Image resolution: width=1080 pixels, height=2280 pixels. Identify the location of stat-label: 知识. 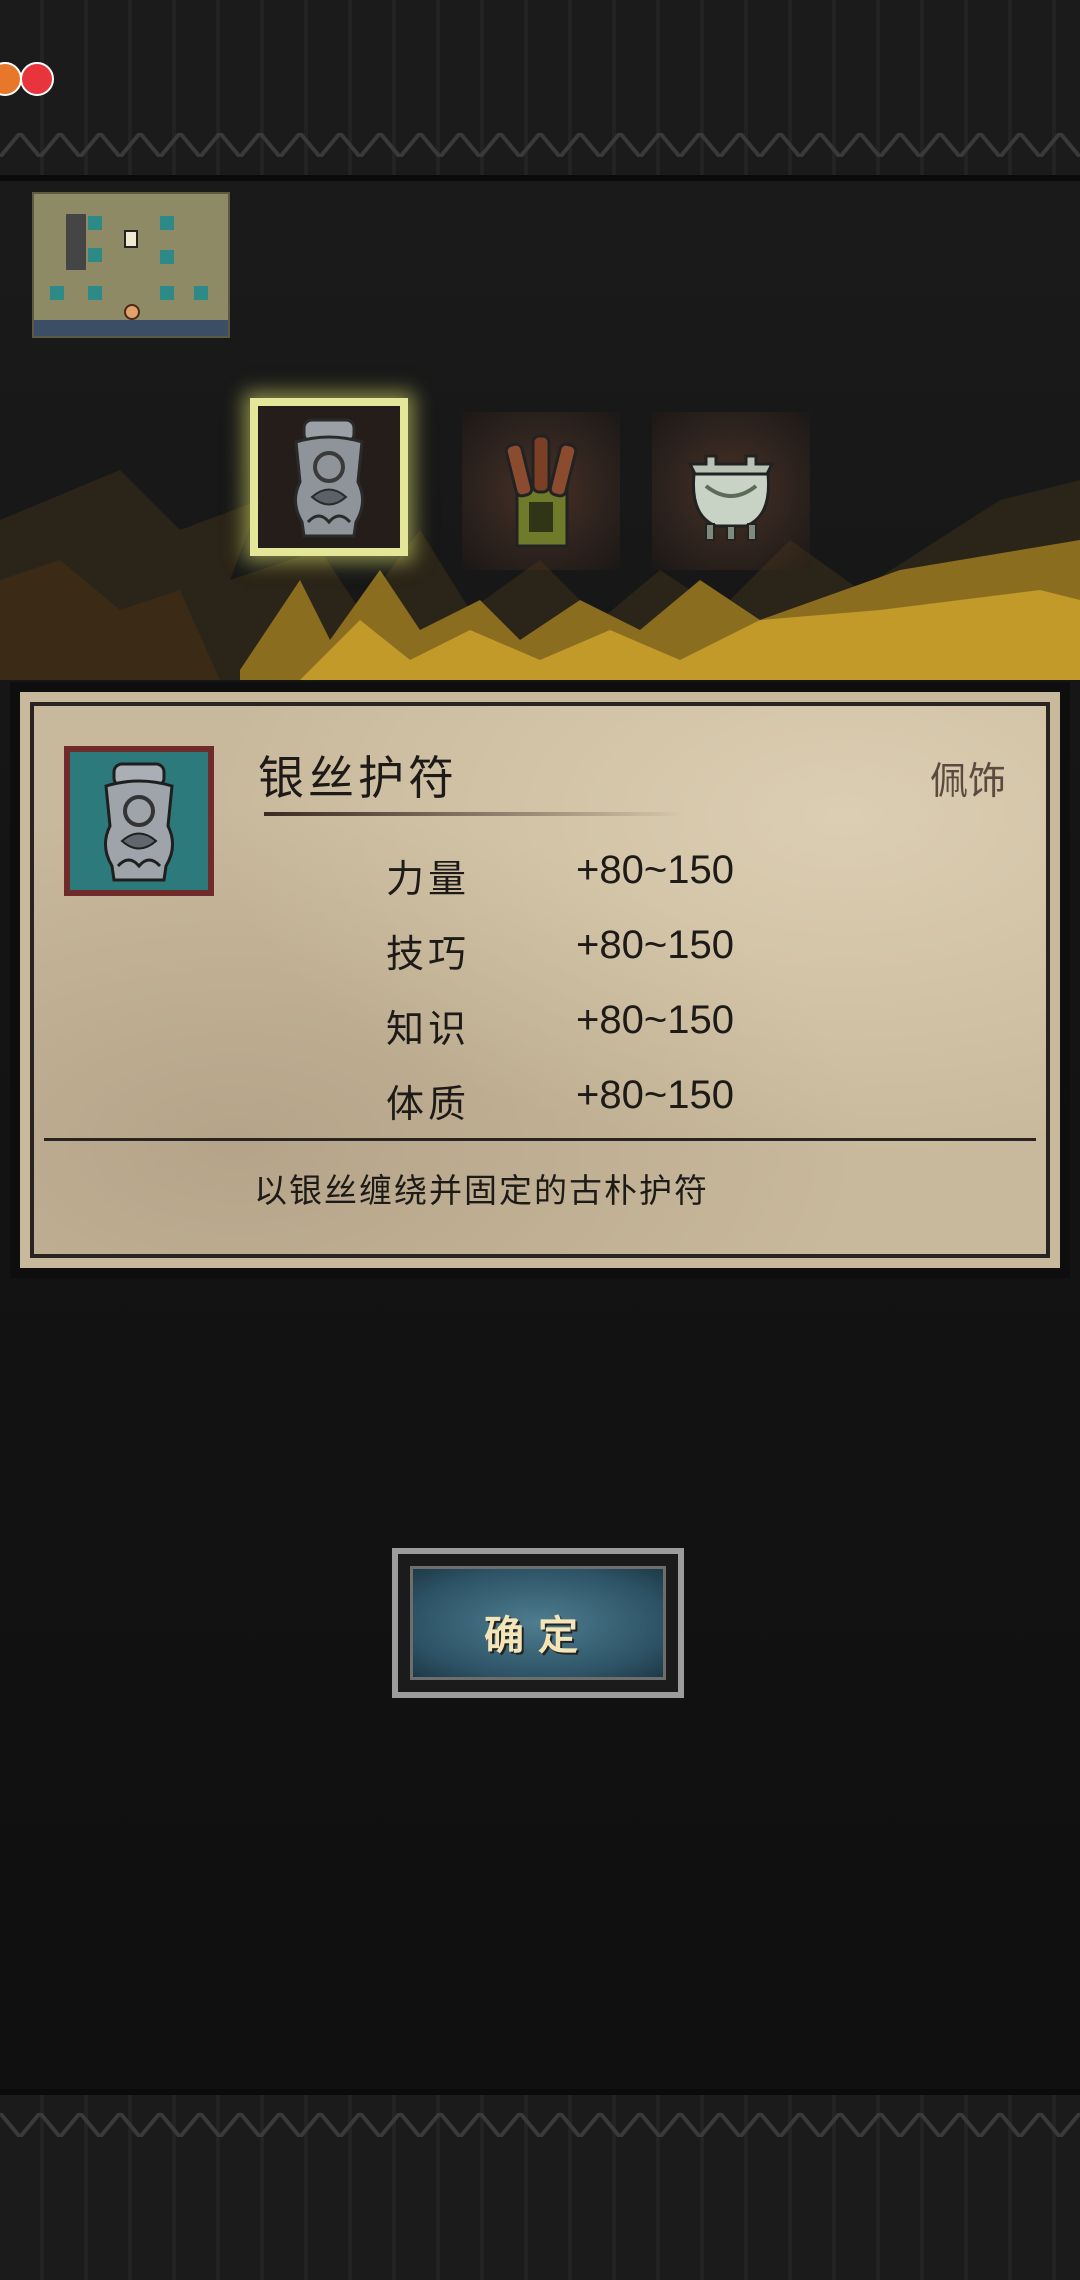
(428, 1029).